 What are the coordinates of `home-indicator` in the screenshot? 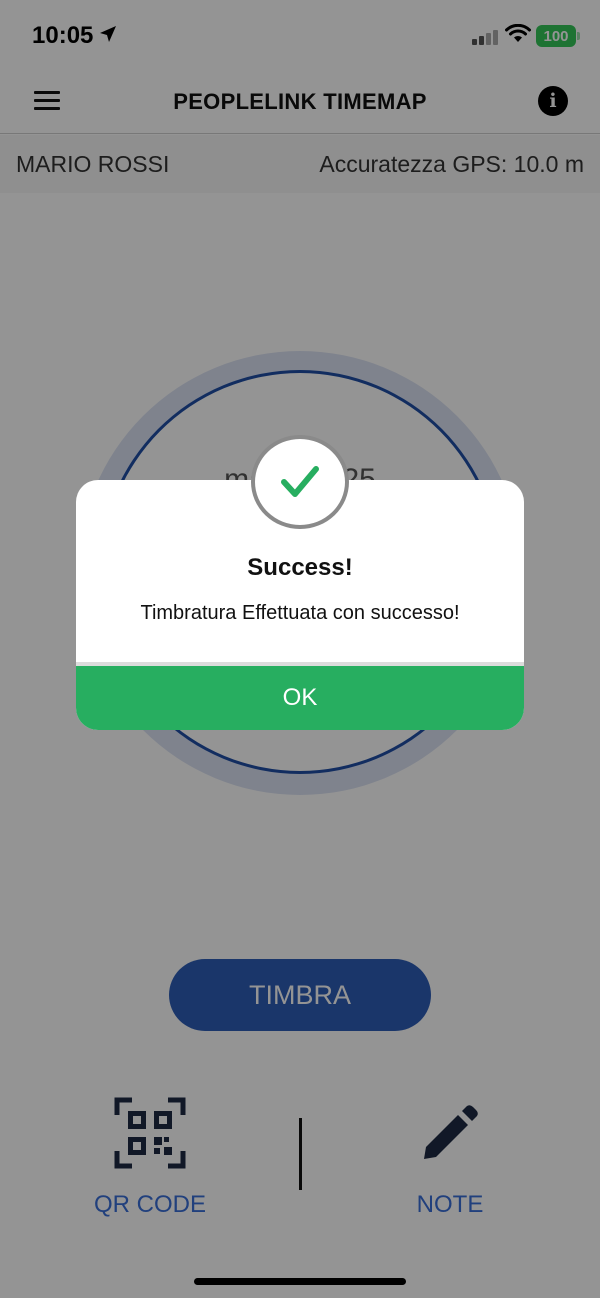 It's located at (300, 1281).